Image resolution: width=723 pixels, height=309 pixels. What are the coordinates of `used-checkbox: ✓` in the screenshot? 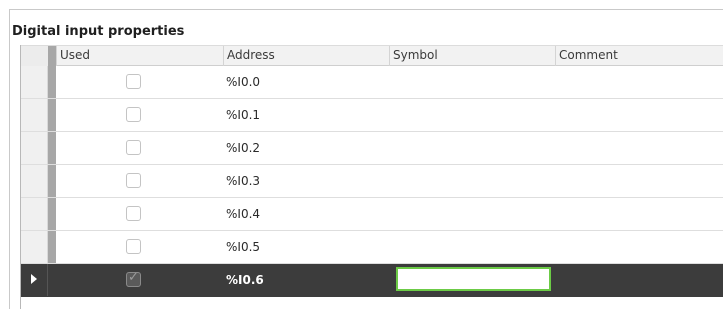 It's located at (133, 278).